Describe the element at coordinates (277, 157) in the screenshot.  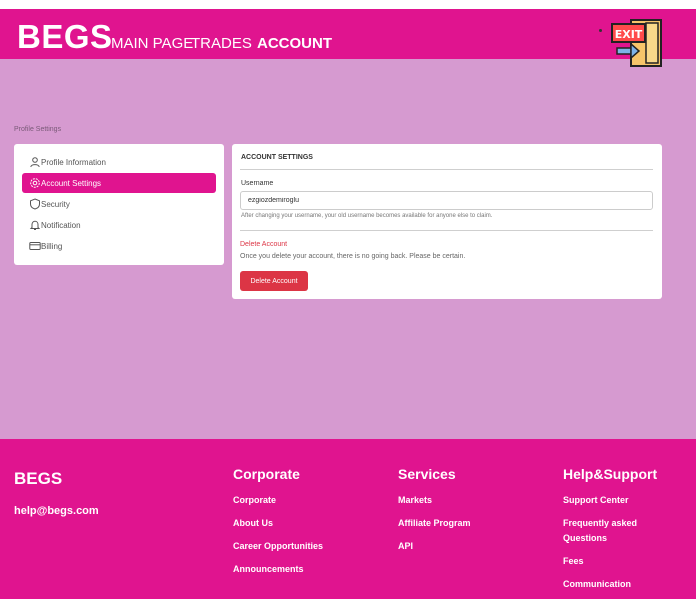
I see `card-title: ACCOUNT SETTINGS` at that location.